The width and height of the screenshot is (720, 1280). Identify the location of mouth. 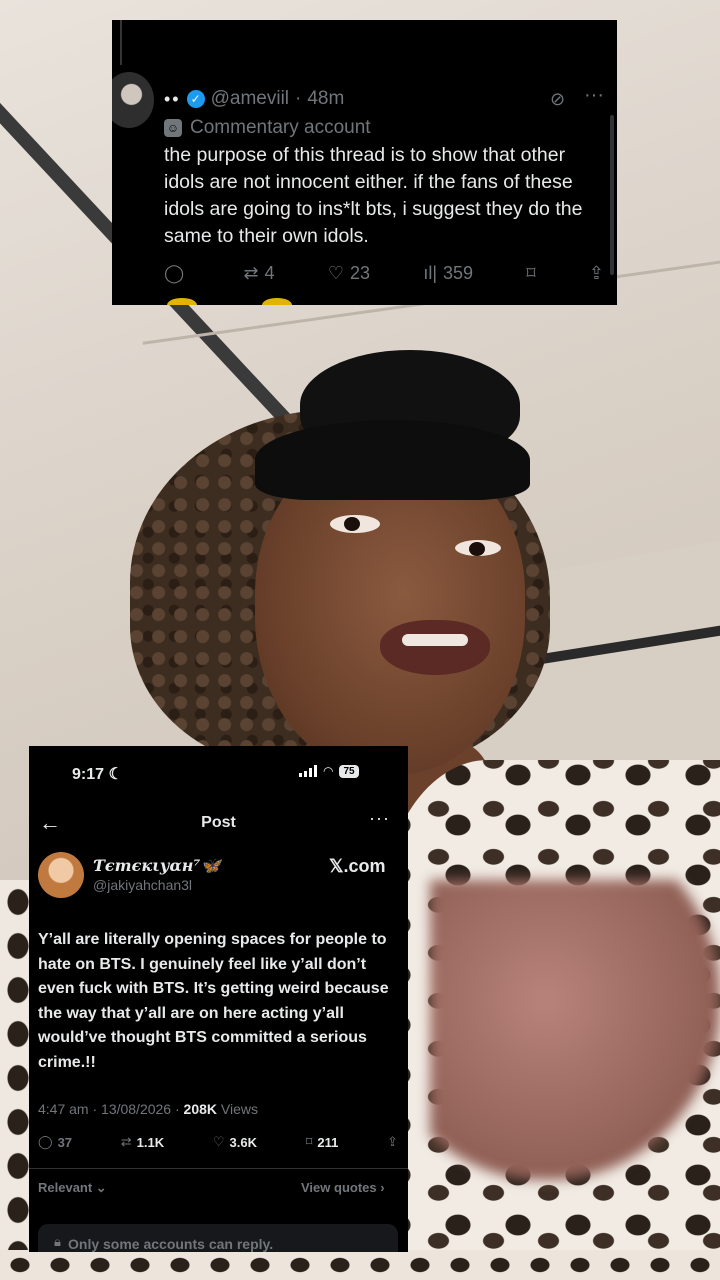
(435, 647).